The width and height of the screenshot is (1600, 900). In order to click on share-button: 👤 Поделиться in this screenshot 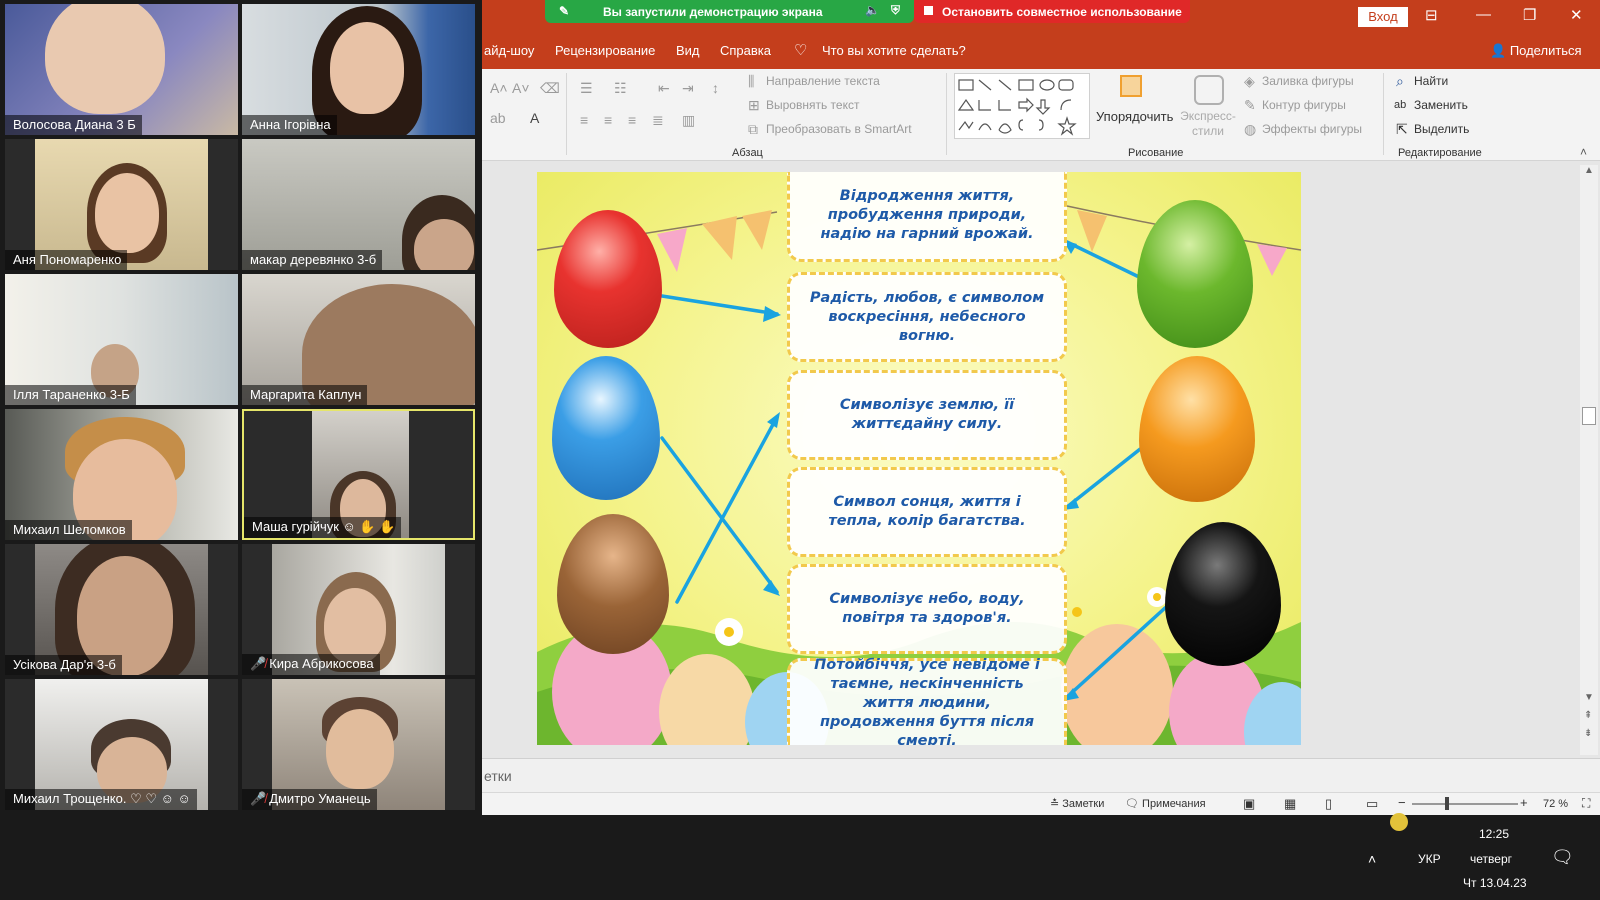, I will do `click(1536, 51)`.